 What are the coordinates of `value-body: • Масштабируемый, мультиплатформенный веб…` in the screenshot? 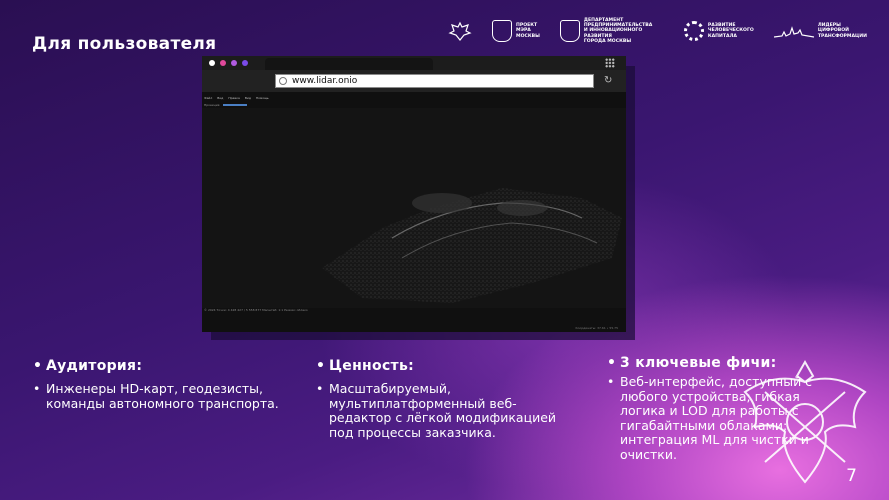 It's located at (436, 410).